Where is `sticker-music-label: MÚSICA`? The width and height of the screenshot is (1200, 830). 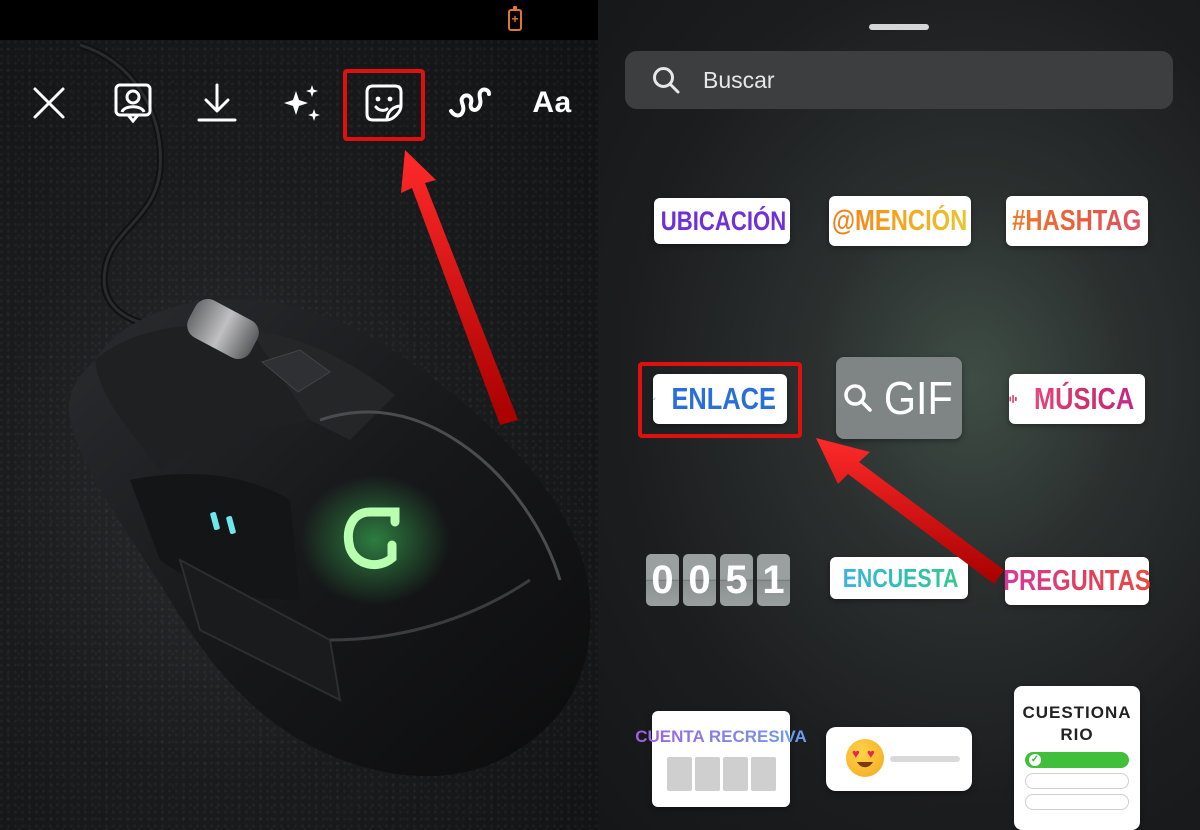 sticker-music-label: MÚSICA is located at coordinates (1083, 398).